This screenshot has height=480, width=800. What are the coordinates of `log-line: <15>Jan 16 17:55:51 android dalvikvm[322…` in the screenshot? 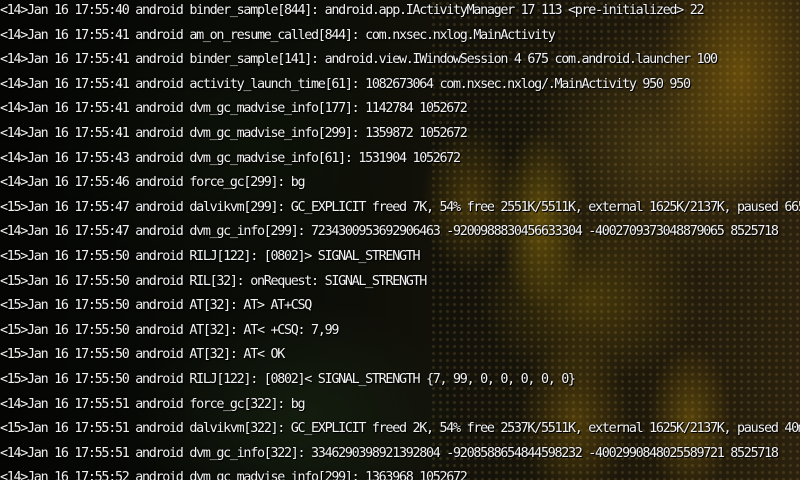 It's located at (400, 429).